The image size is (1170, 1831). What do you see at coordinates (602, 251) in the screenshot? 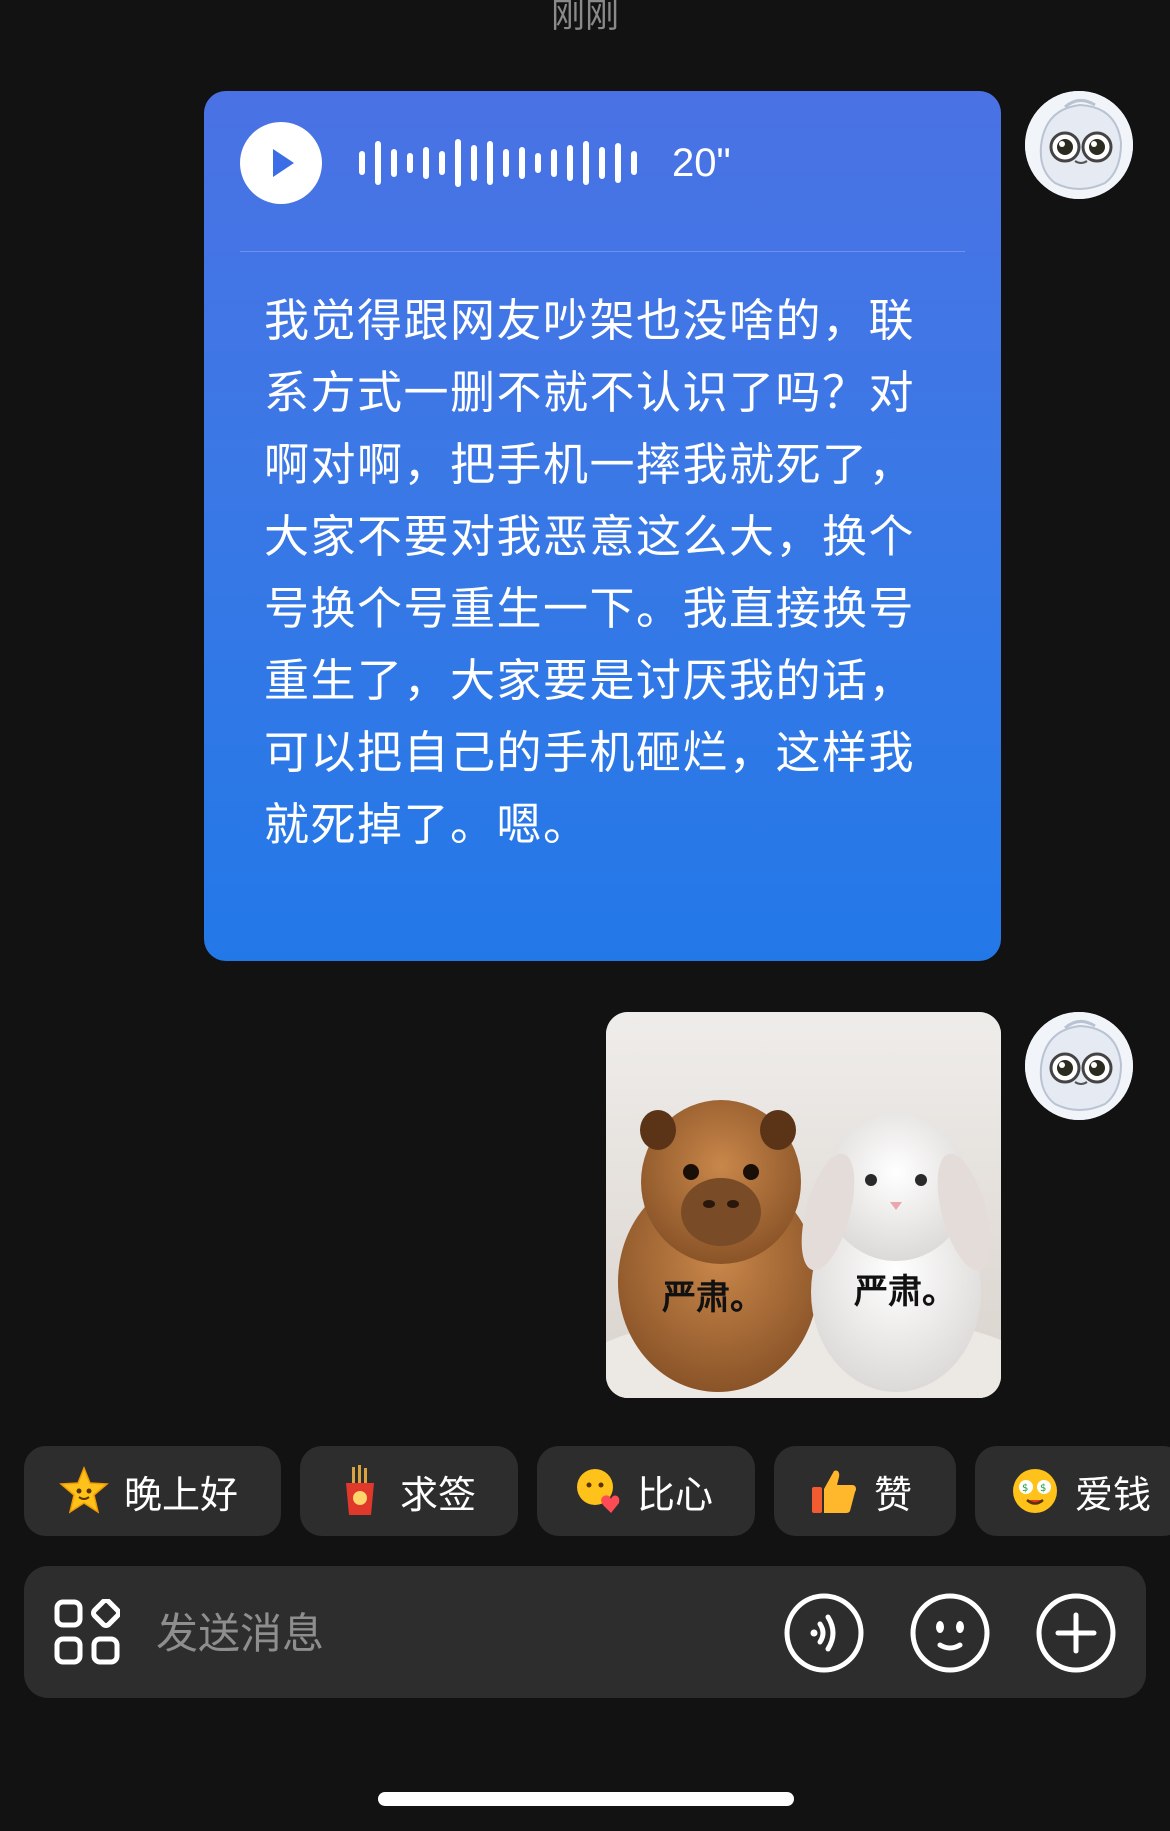
I see `divider` at bounding box center [602, 251].